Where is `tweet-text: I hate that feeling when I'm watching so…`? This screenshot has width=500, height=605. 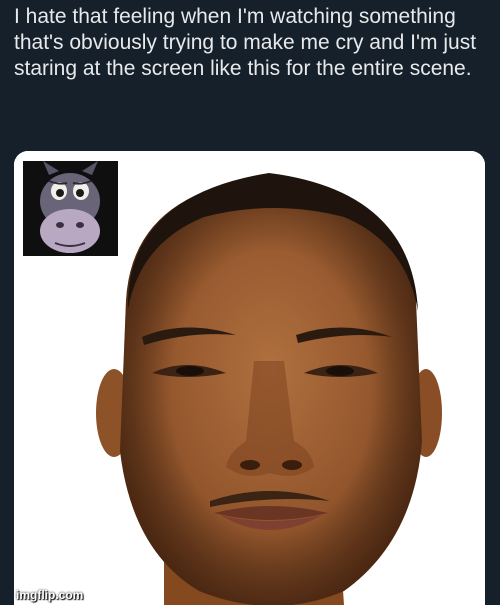
tweet-text: I hate that feeling when I'm watching so… is located at coordinates (245, 42).